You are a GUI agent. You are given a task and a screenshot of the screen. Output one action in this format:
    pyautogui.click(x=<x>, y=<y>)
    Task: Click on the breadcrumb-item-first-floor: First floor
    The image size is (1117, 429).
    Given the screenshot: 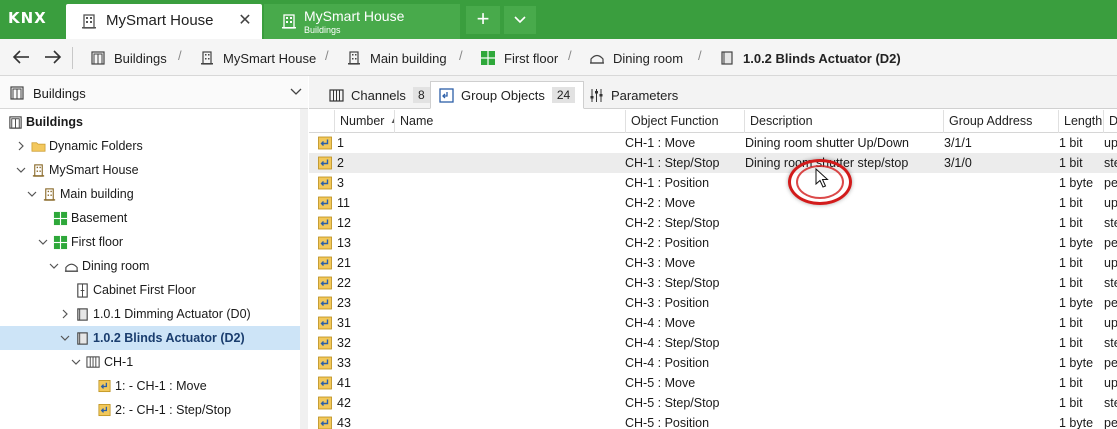 What is the action you would take?
    pyautogui.click(x=519, y=58)
    